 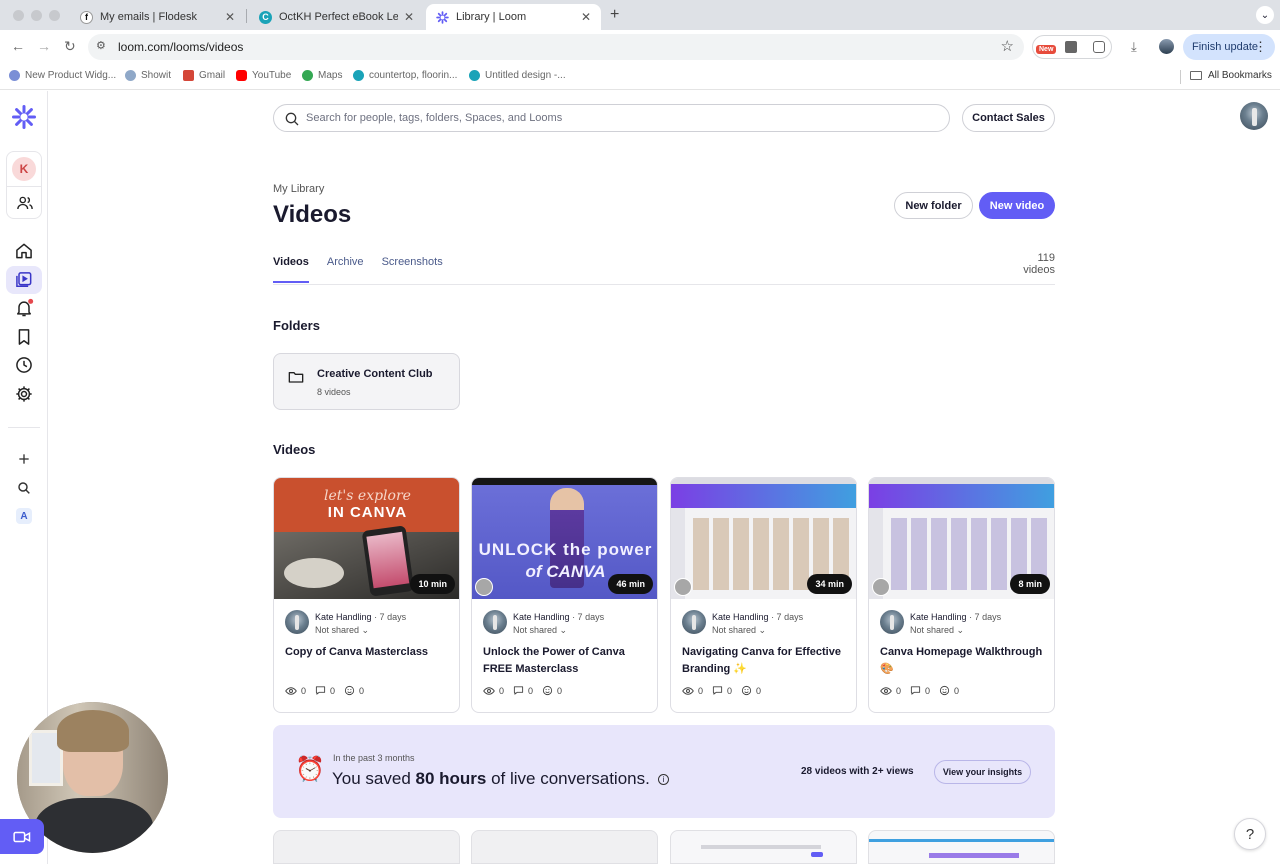 I want to click on add-plus-icon, so click(x=24, y=459).